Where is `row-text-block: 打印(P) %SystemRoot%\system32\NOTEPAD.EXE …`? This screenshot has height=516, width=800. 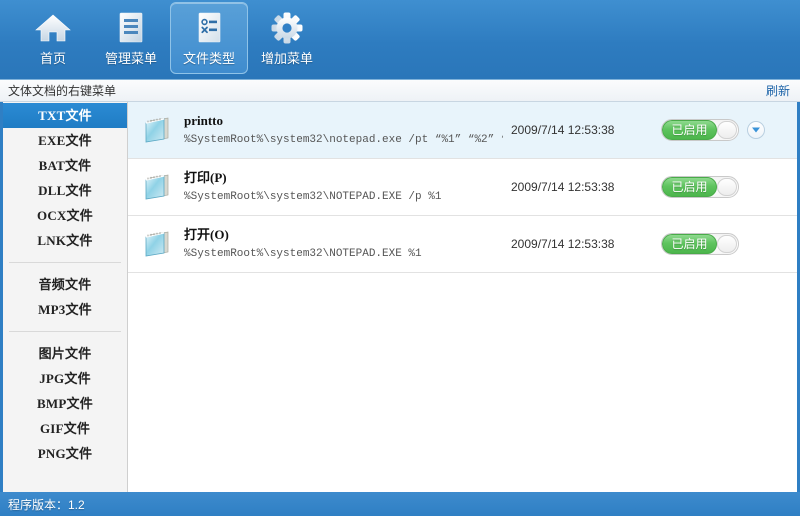
row-text-block: 打印(P) %SystemRoot%\system32\NOTEPAD.EXE … is located at coordinates (341, 187).